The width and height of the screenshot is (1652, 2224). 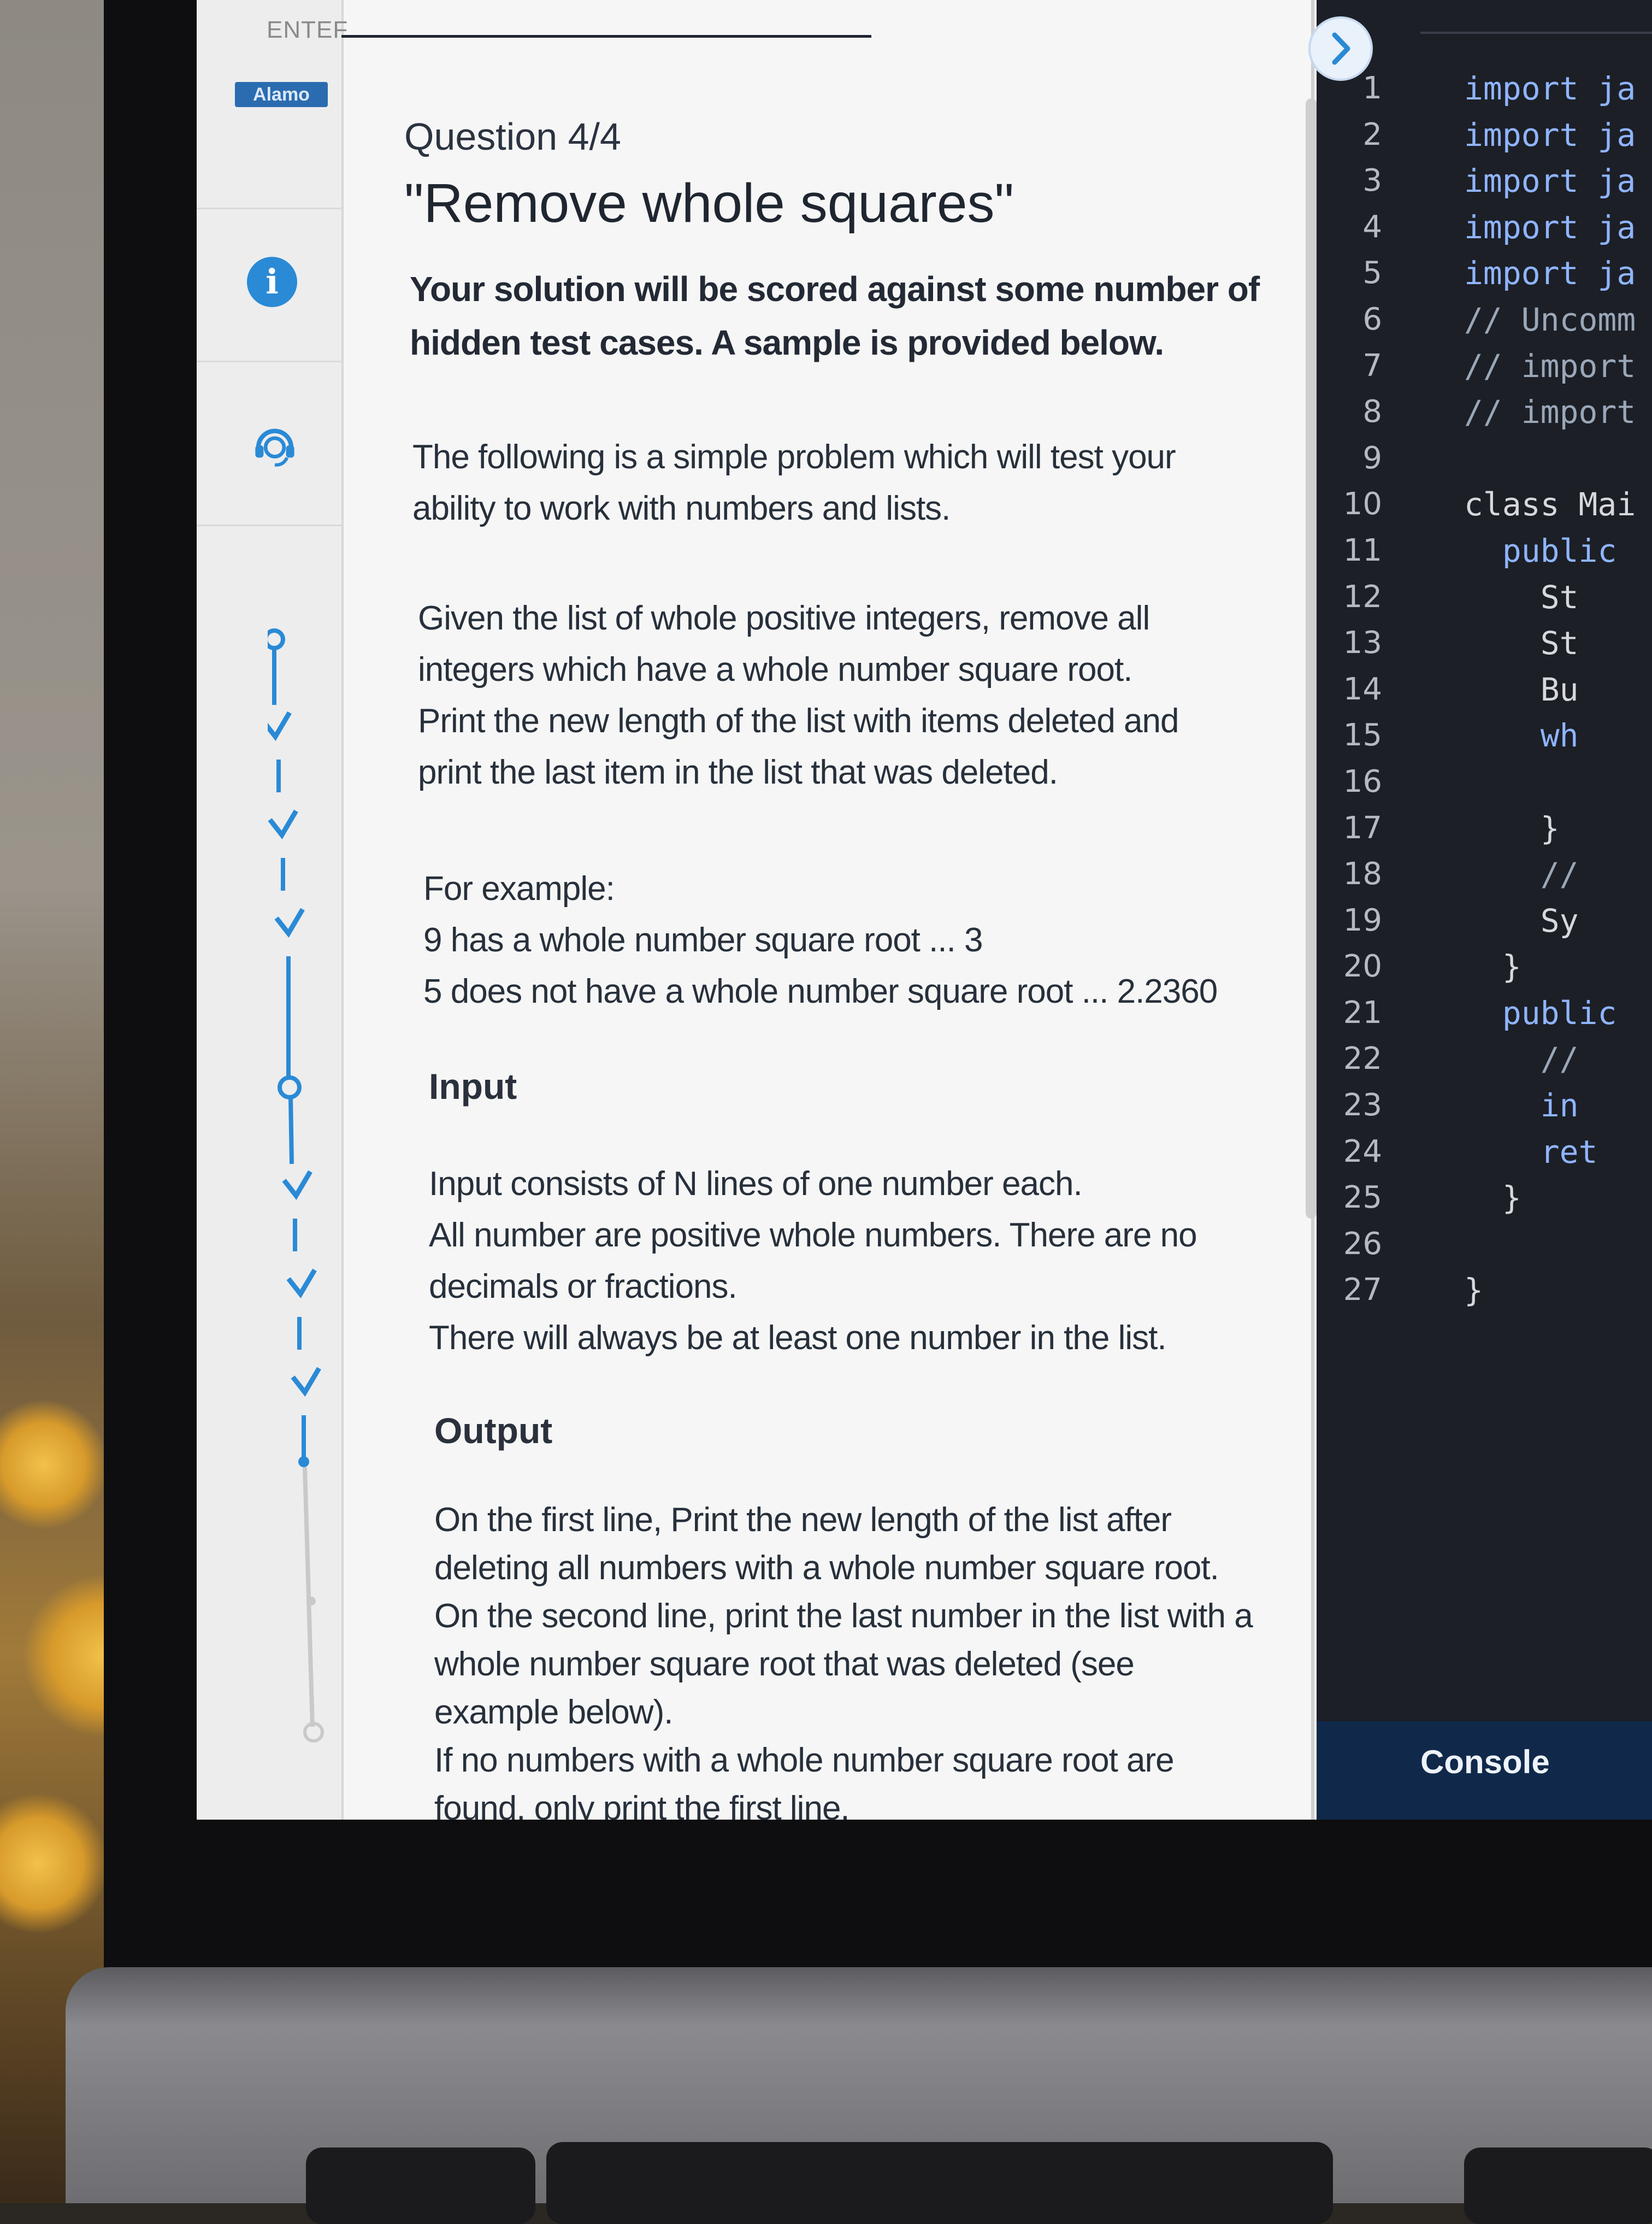 What do you see at coordinates (1372, 134) in the screenshot?
I see `line-number: 2` at bounding box center [1372, 134].